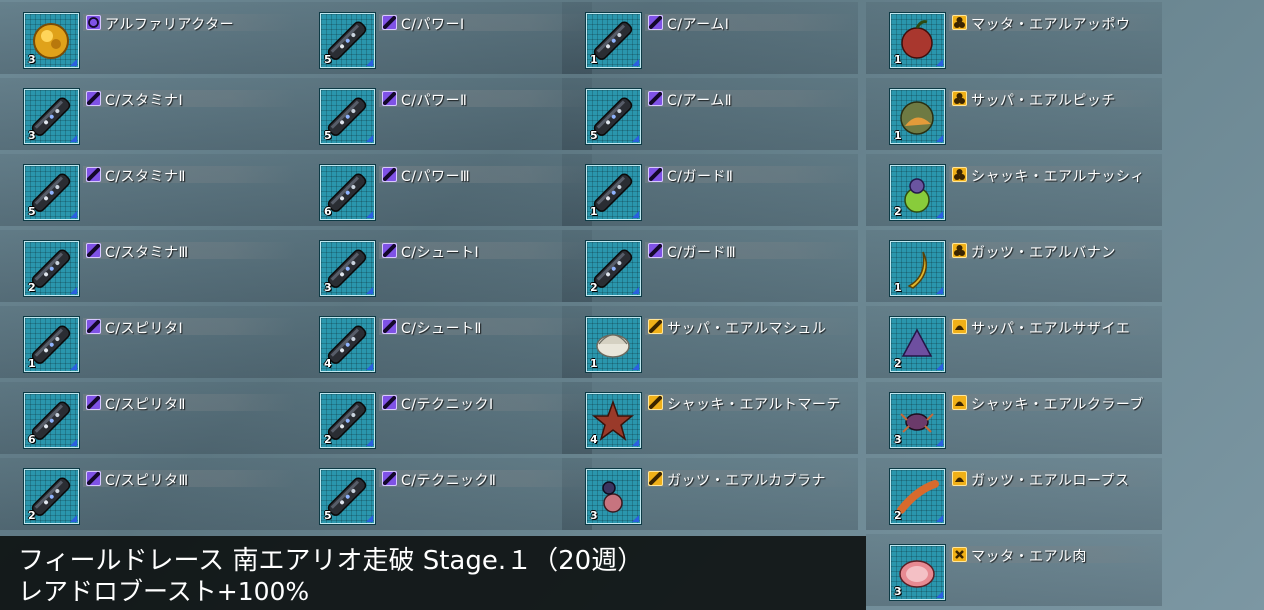 This screenshot has height=610, width=1264. What do you see at coordinates (1014, 418) in the screenshot?
I see `drop-item: 3 シャッキ・エアルクラーブ` at bounding box center [1014, 418].